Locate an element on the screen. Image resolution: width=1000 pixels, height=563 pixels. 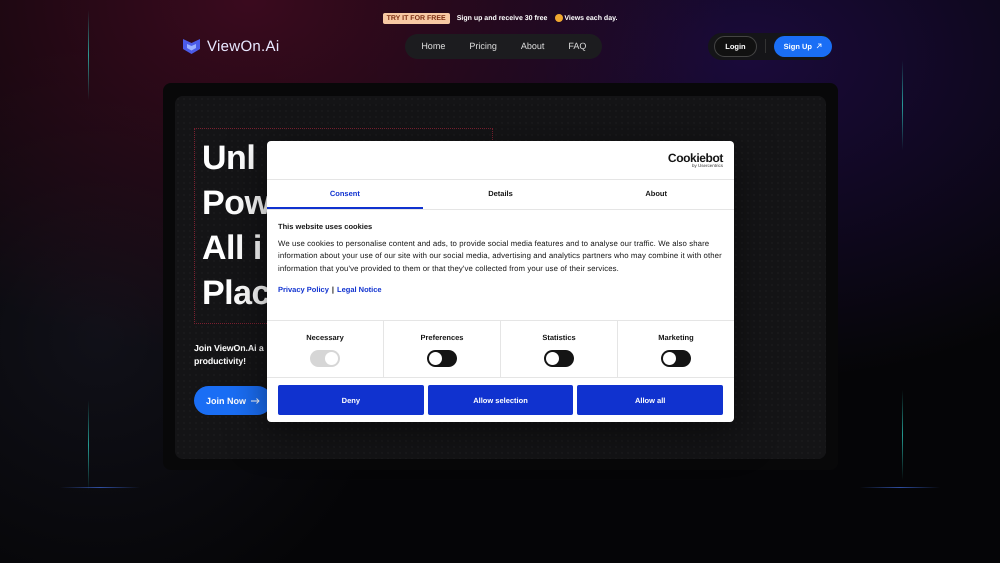
logo-text: ViewOn.Ai is located at coordinates (243, 46).